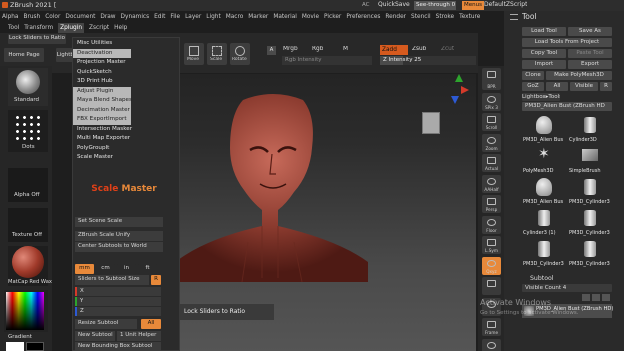 This screenshot has width=624, height=351. I want to click on menu-tool: Tool, so click(13, 28).